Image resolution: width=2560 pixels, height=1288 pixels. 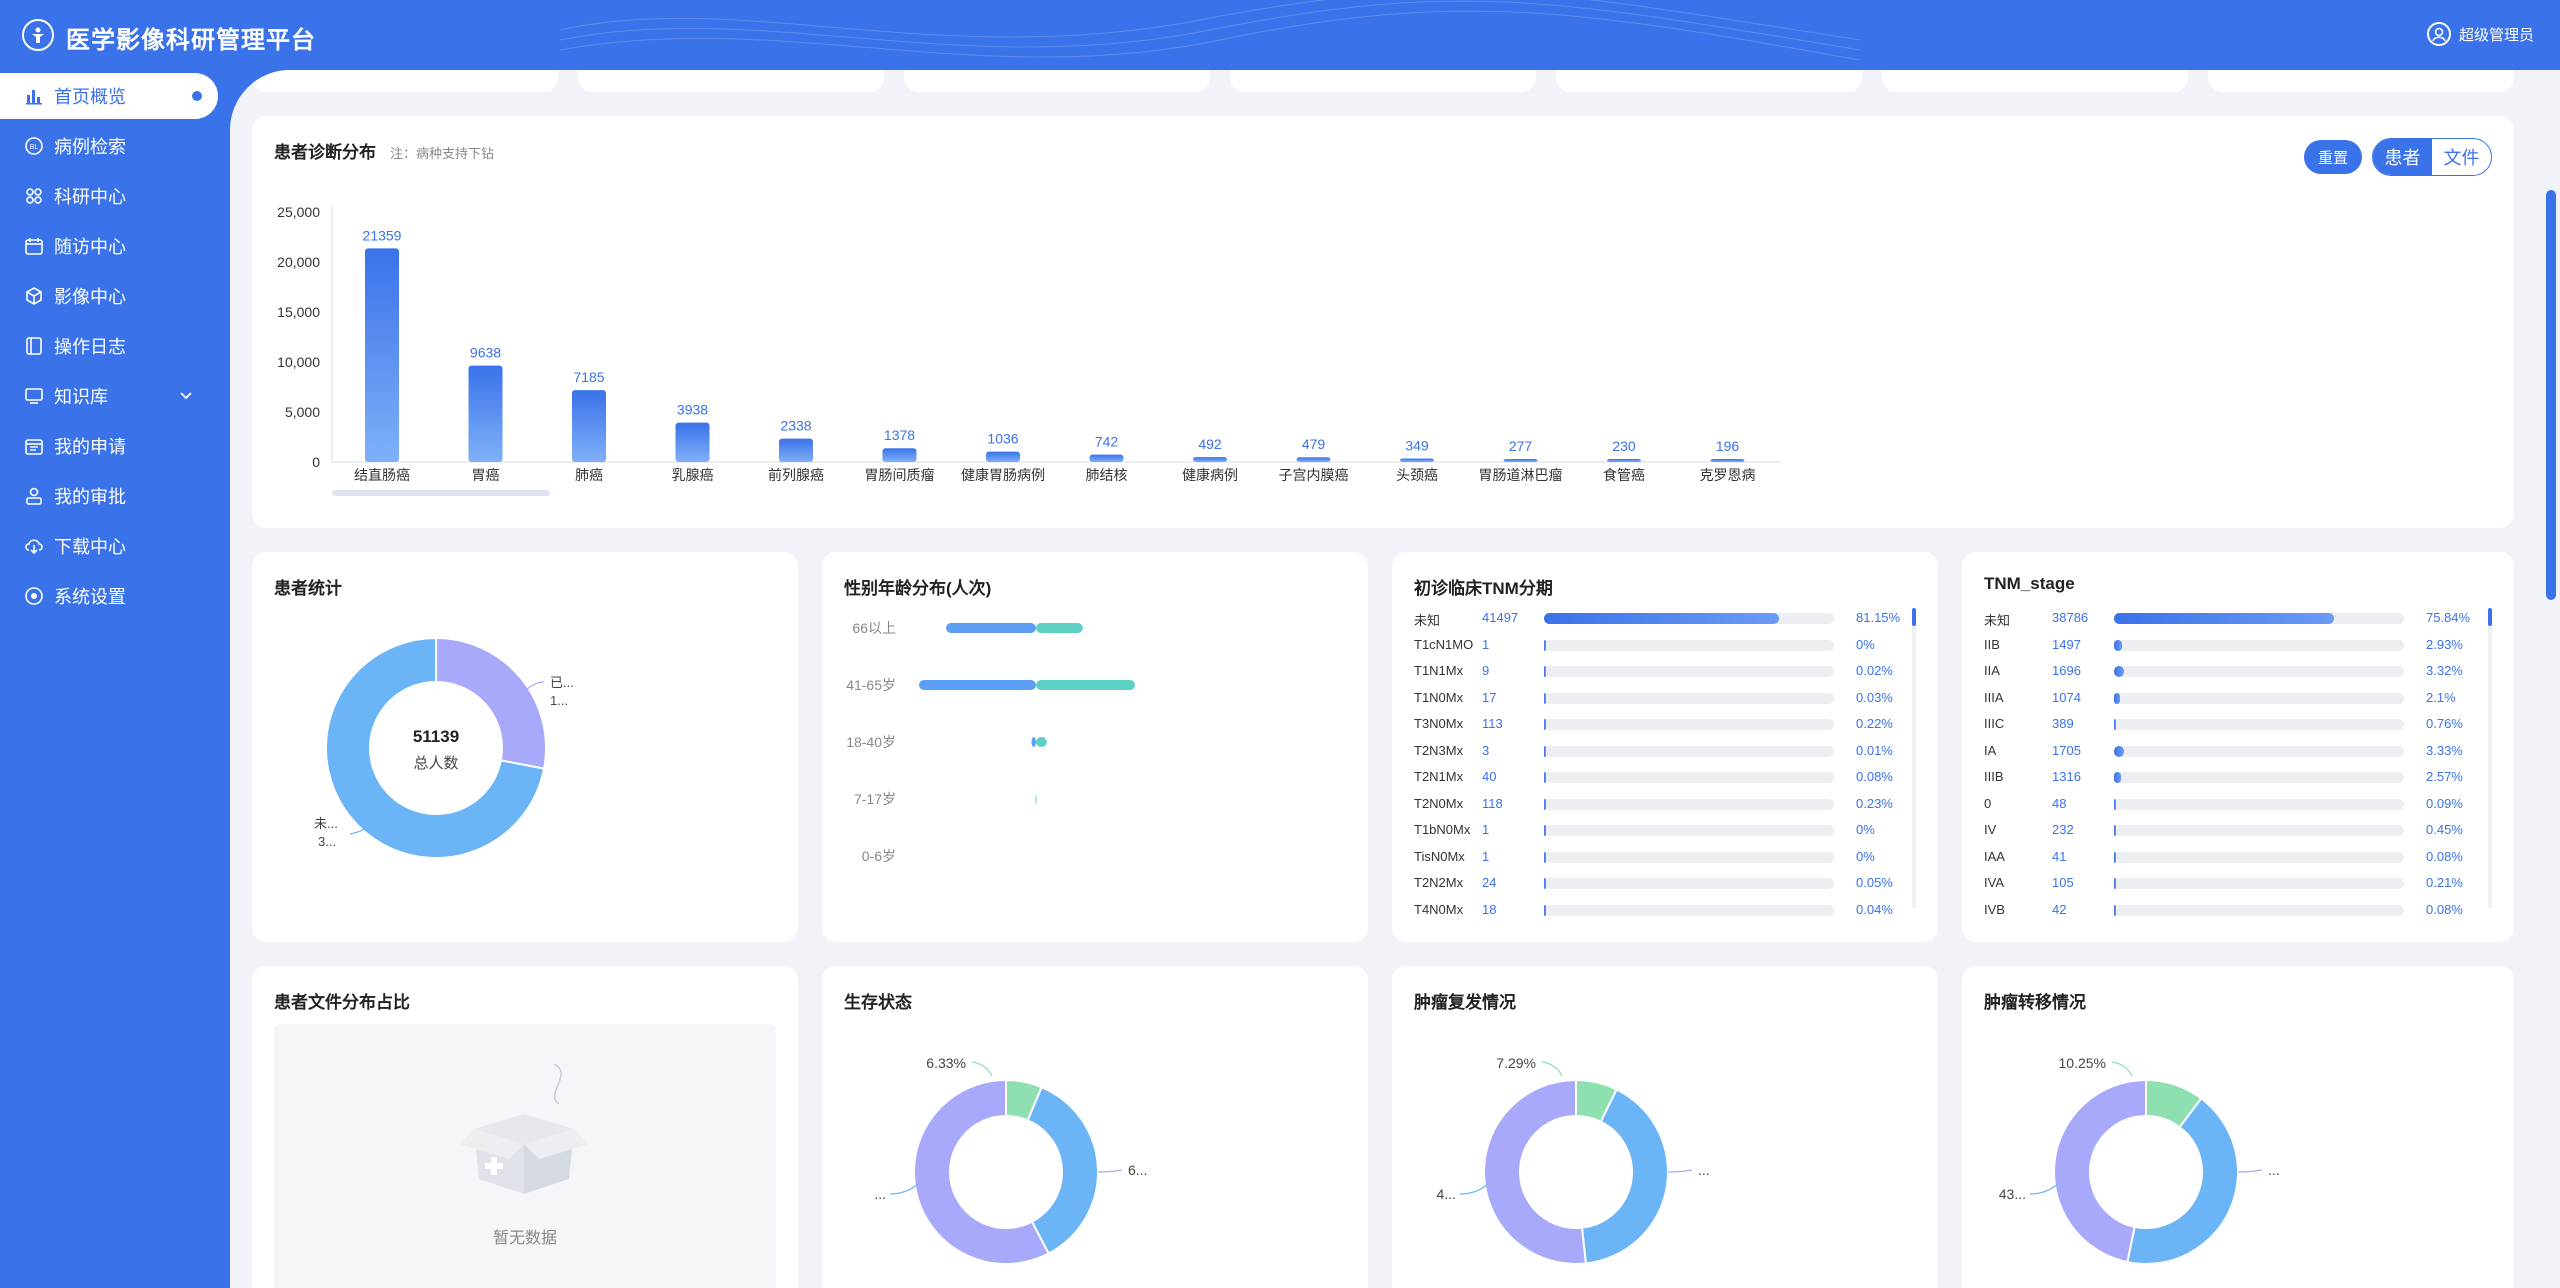 What do you see at coordinates (1914, 758) in the screenshot?
I see `tnm-scrollbar` at bounding box center [1914, 758].